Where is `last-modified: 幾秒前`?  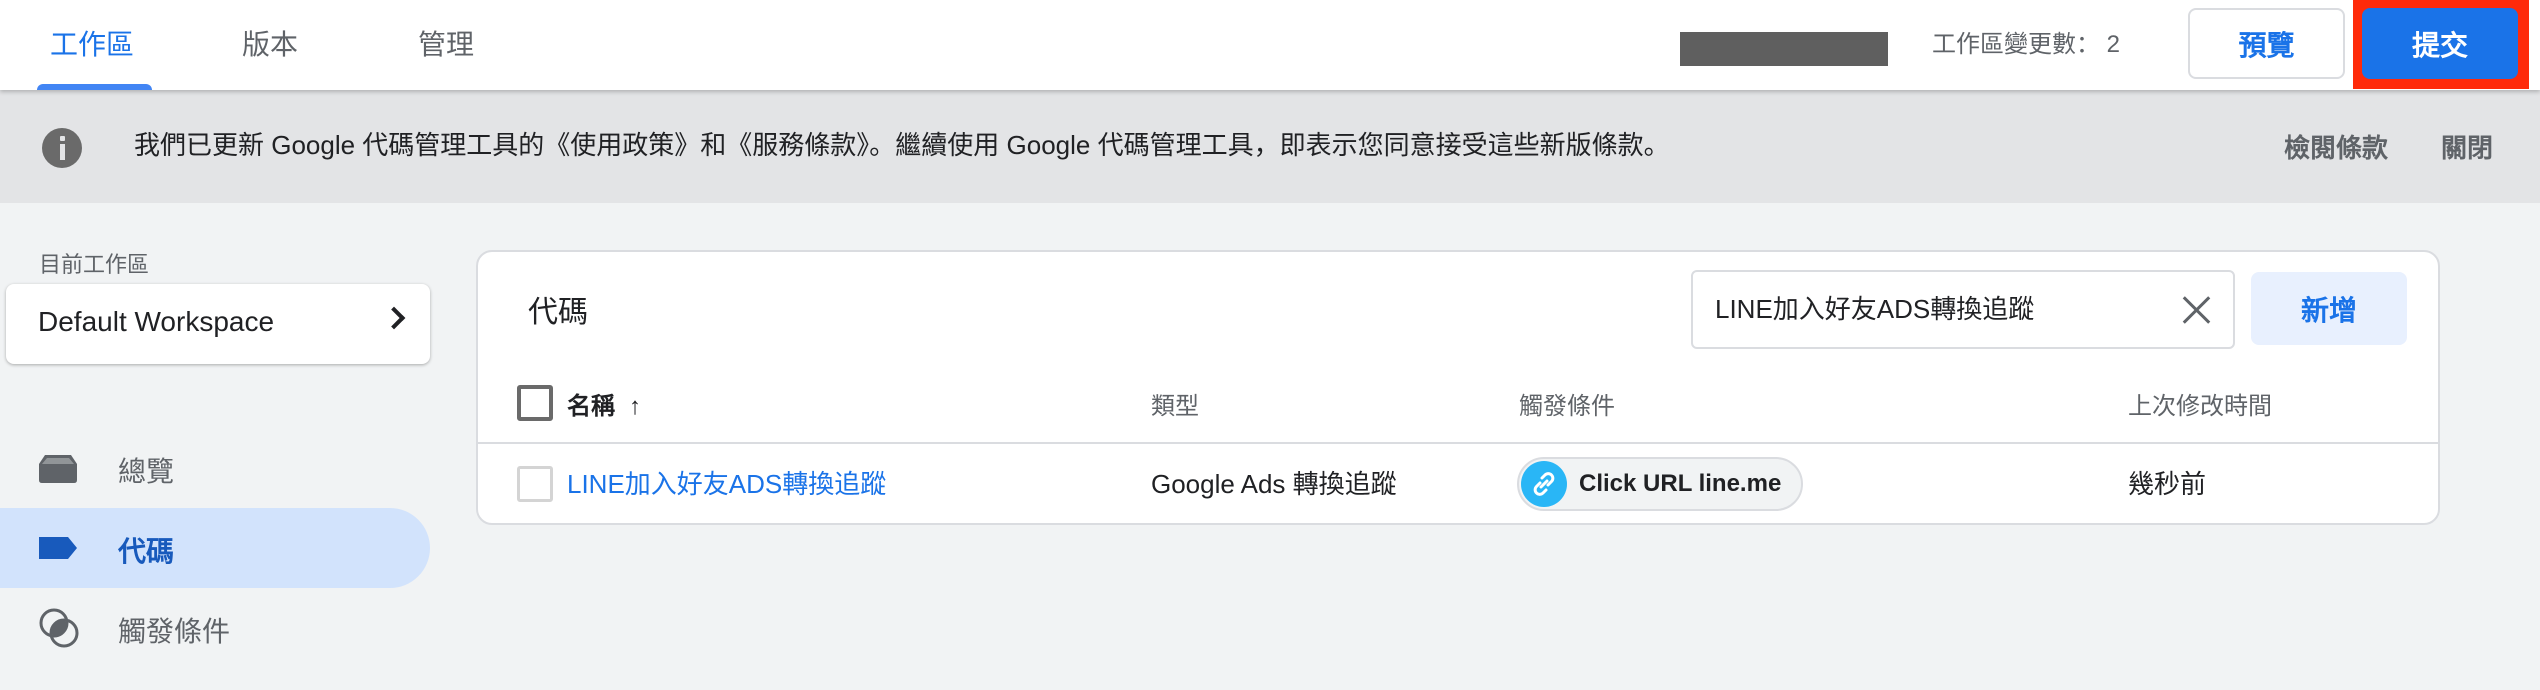
last-modified: 幾秒前 is located at coordinates (2167, 484).